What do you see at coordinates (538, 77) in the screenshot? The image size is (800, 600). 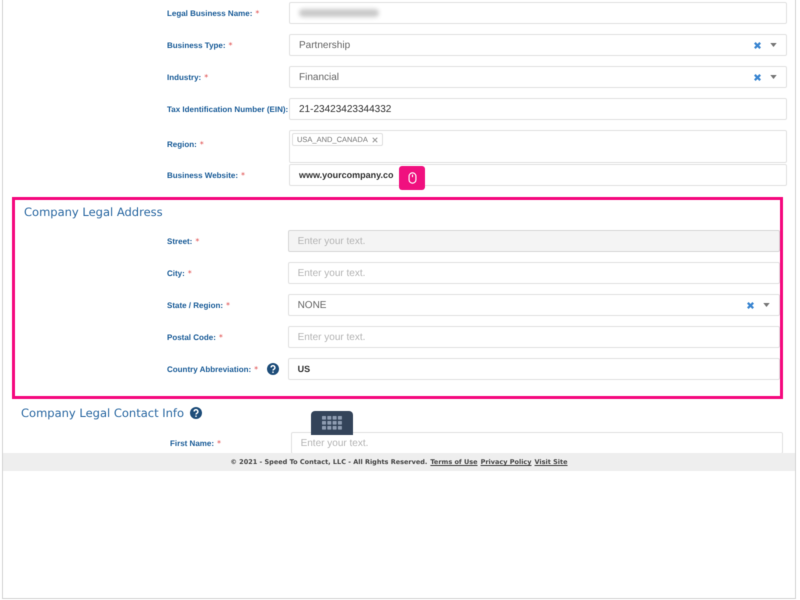 I see `select-field: Financial` at bounding box center [538, 77].